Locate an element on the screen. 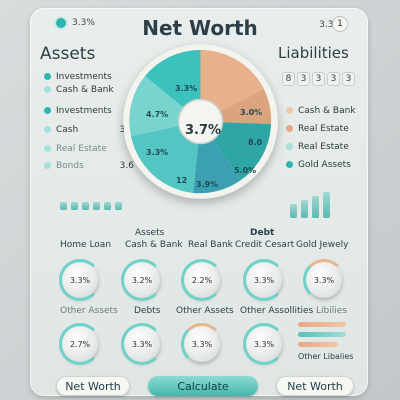 The width and height of the screenshot is (400, 400). liabilities-chips: 8 3 3 3 3 is located at coordinates (318, 79).